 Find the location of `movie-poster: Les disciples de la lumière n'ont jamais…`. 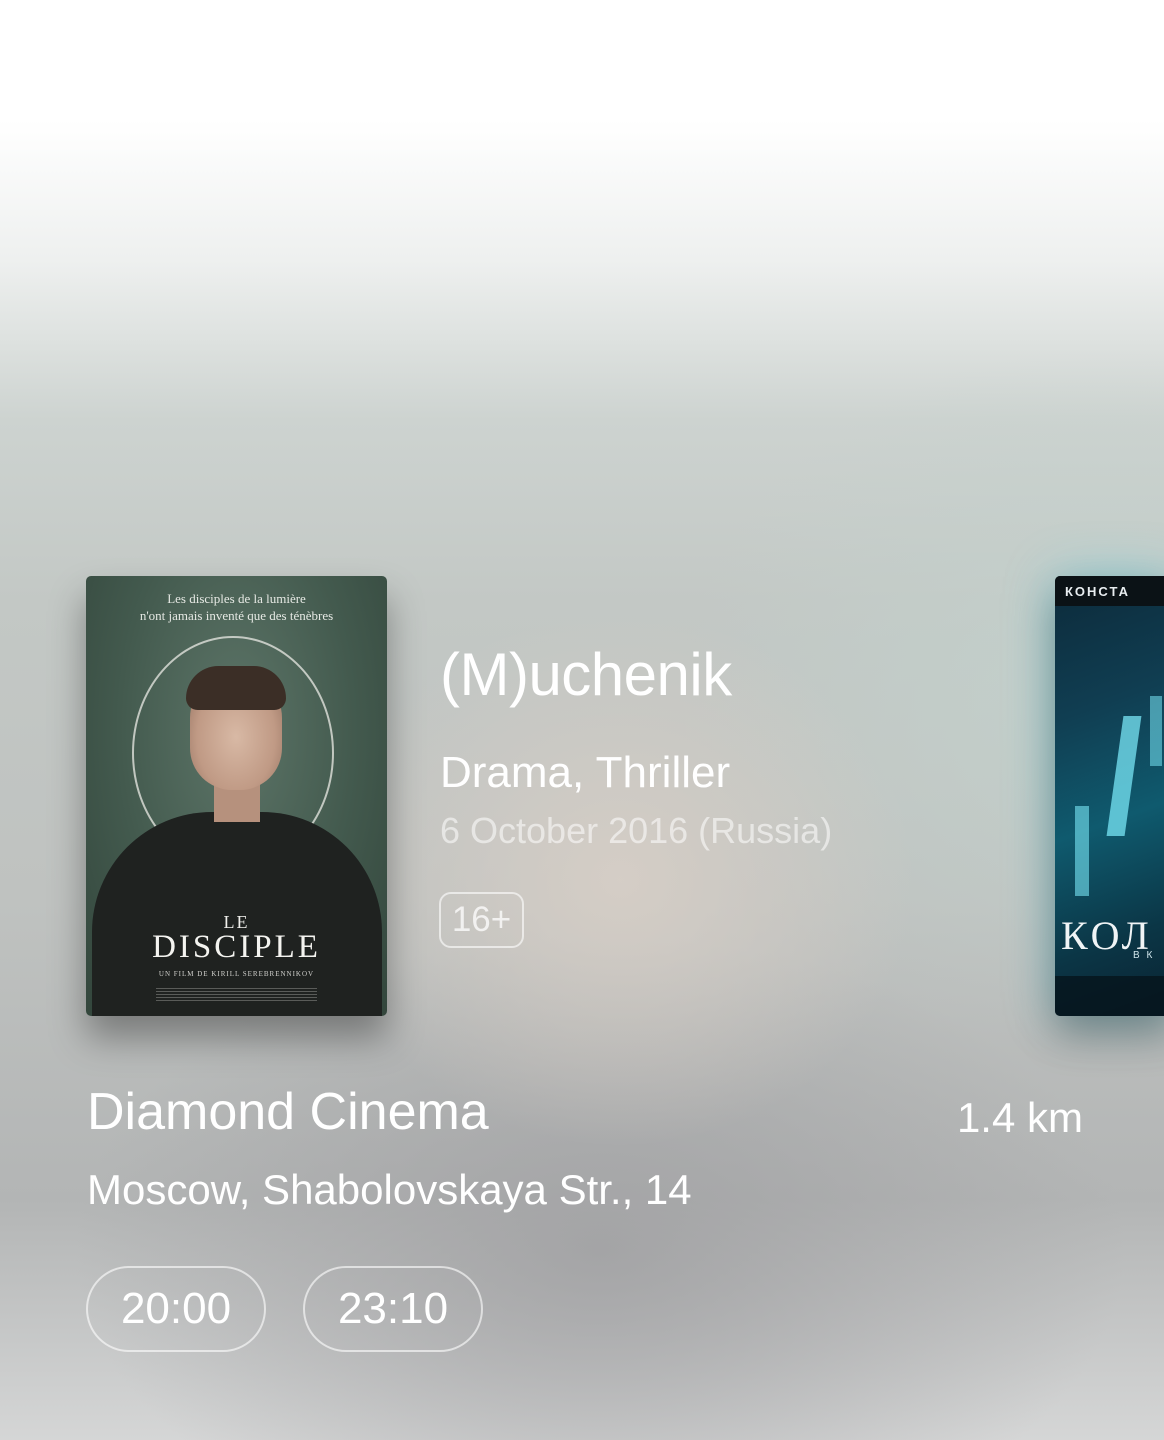

movie-poster: Les disciples de la lumière n'ont jamais… is located at coordinates (236, 796).